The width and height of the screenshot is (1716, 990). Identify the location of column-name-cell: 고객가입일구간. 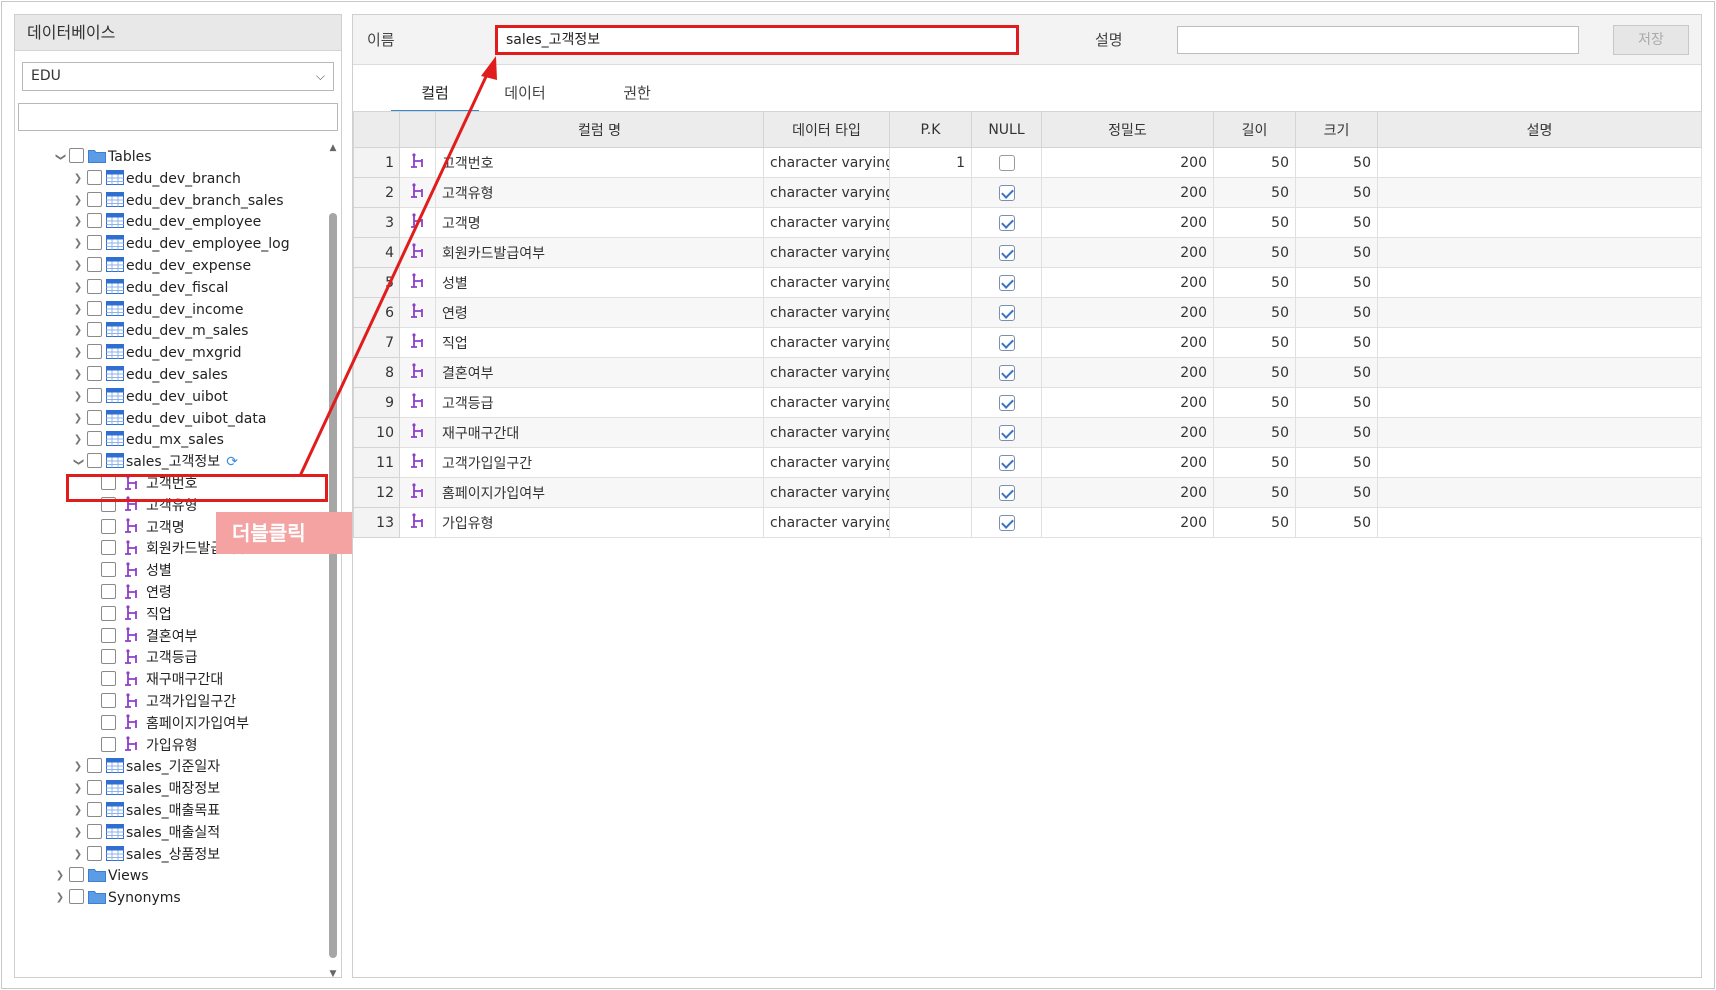
(599, 462).